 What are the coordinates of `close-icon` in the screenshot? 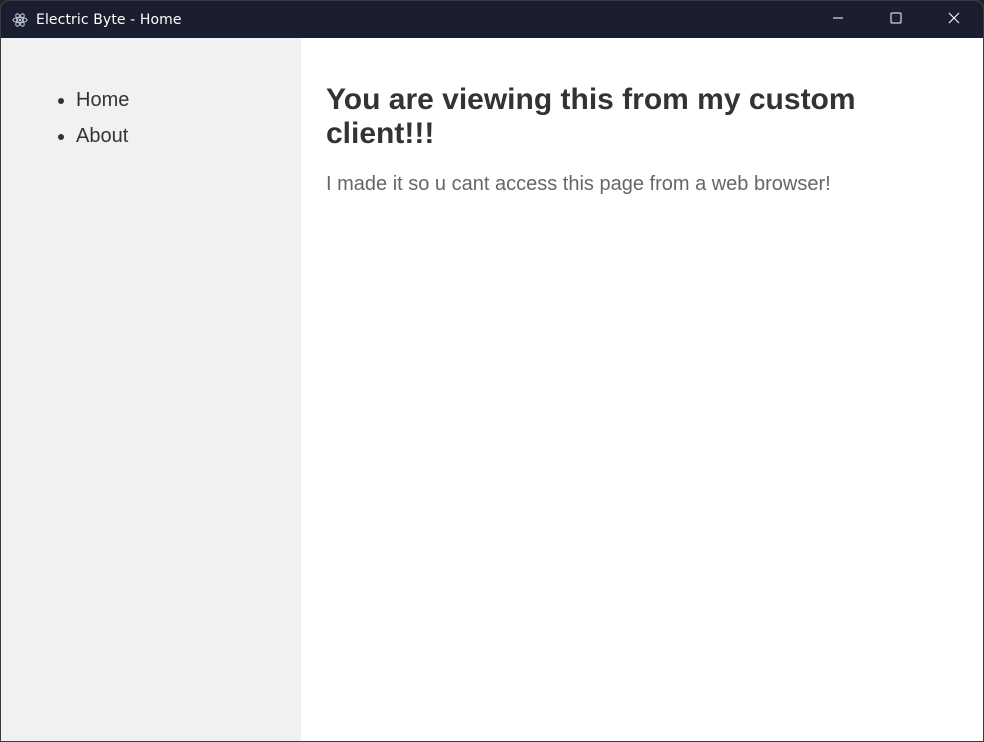 It's located at (954, 20).